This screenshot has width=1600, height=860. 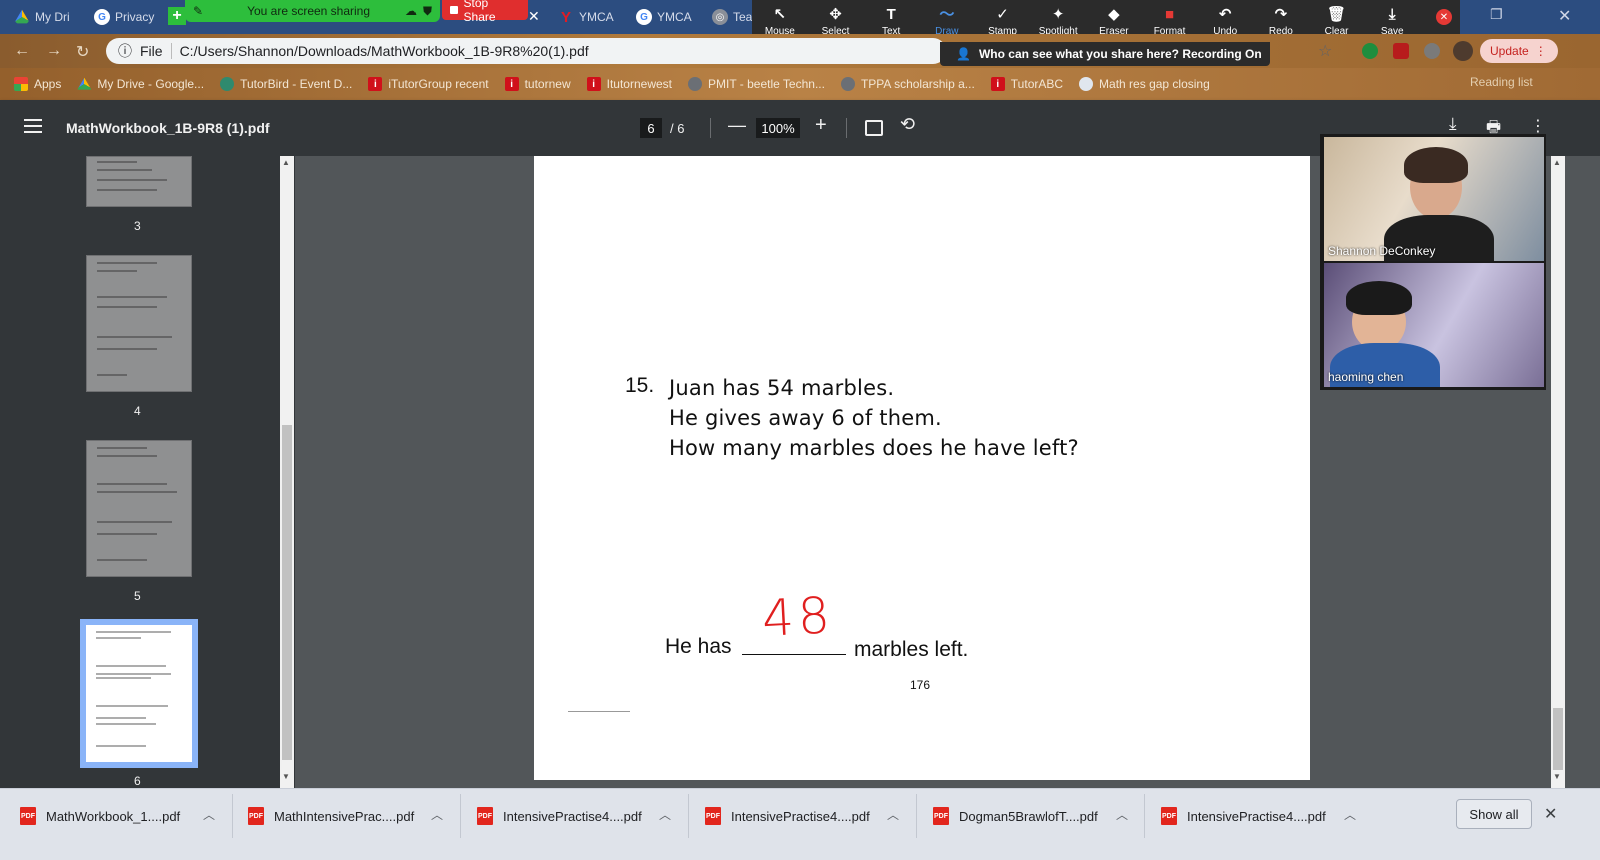 What do you see at coordinates (22, 51) in the screenshot?
I see `back-arrow-icon: ←` at bounding box center [22, 51].